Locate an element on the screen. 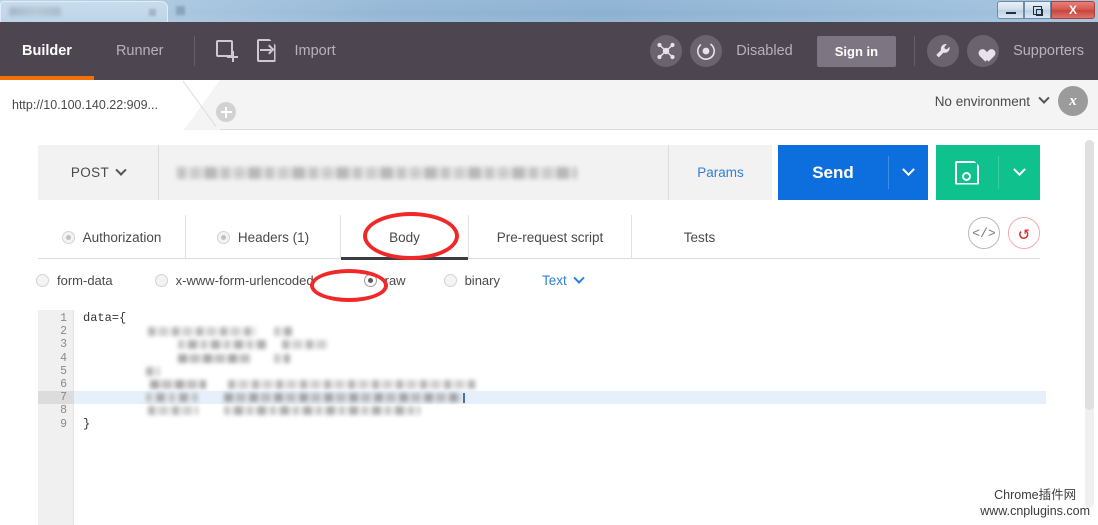 This screenshot has width=1098, height=525. editor-line: 5 is located at coordinates (542, 371).